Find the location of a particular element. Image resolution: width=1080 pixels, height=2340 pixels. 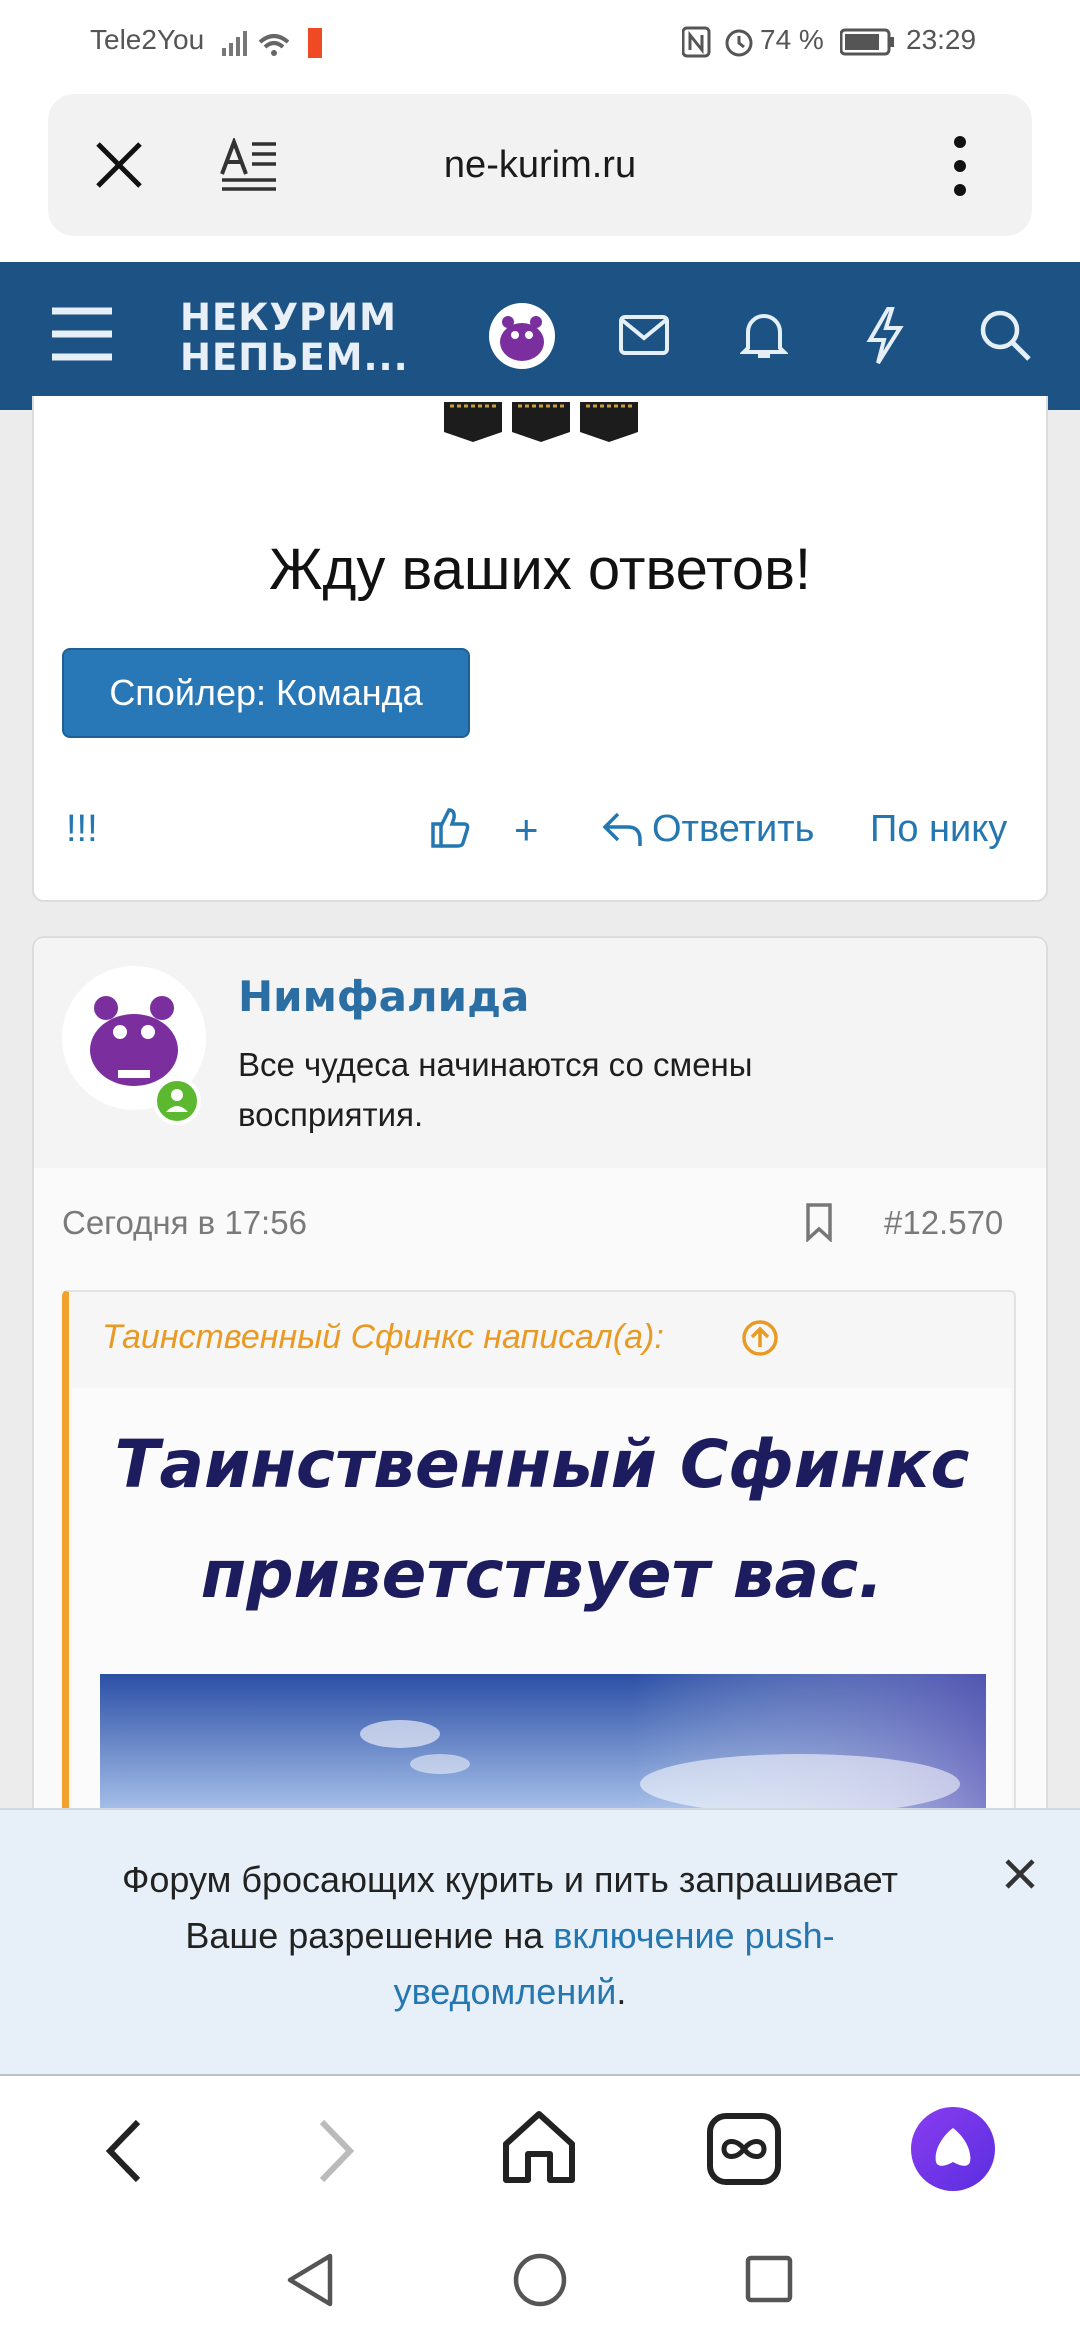

by-nick-button: По нику is located at coordinates (938, 829).